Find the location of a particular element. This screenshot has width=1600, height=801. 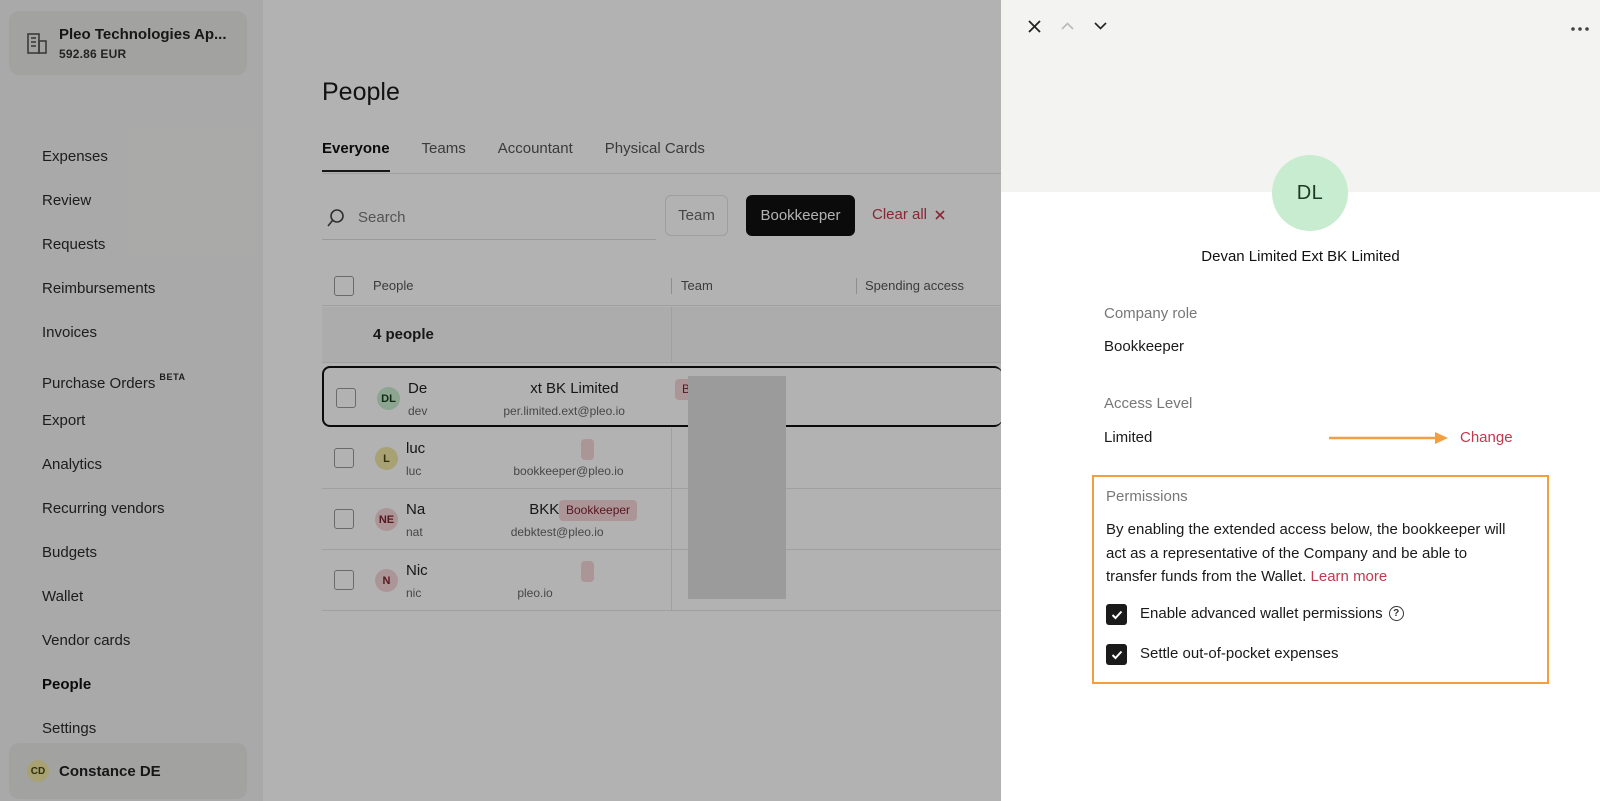

more-horizontal-icon is located at coordinates (1580, 29).